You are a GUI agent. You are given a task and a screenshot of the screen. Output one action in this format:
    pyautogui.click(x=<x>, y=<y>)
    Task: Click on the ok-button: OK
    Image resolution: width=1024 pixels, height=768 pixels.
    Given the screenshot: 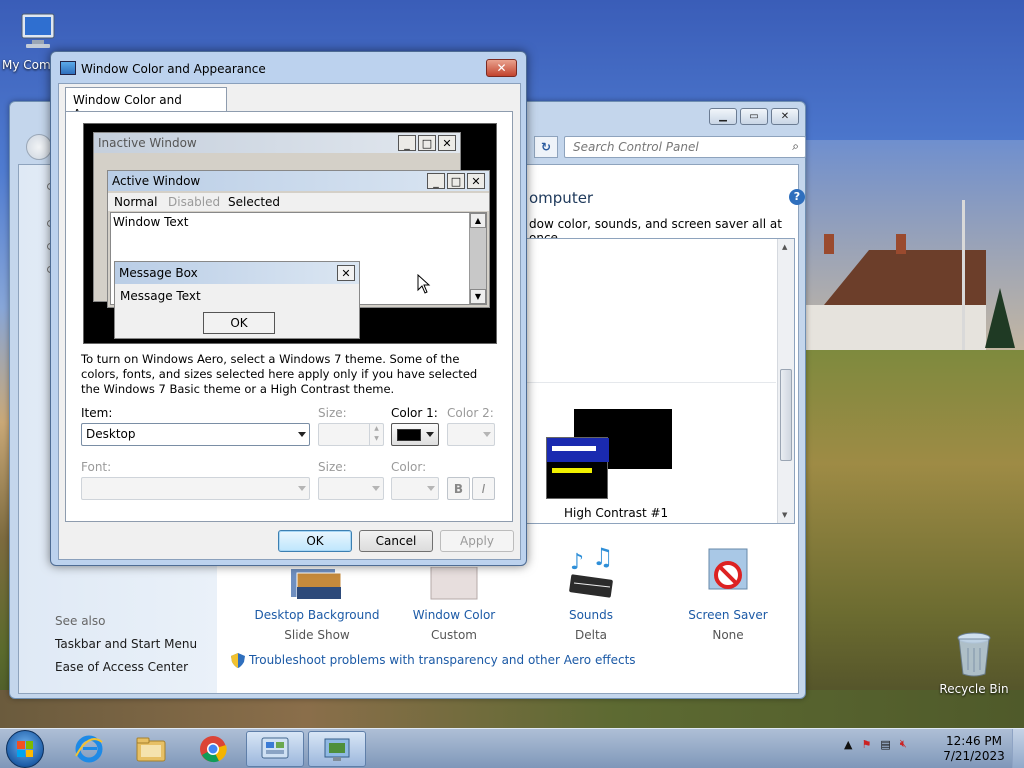 What is the action you would take?
    pyautogui.click(x=315, y=541)
    